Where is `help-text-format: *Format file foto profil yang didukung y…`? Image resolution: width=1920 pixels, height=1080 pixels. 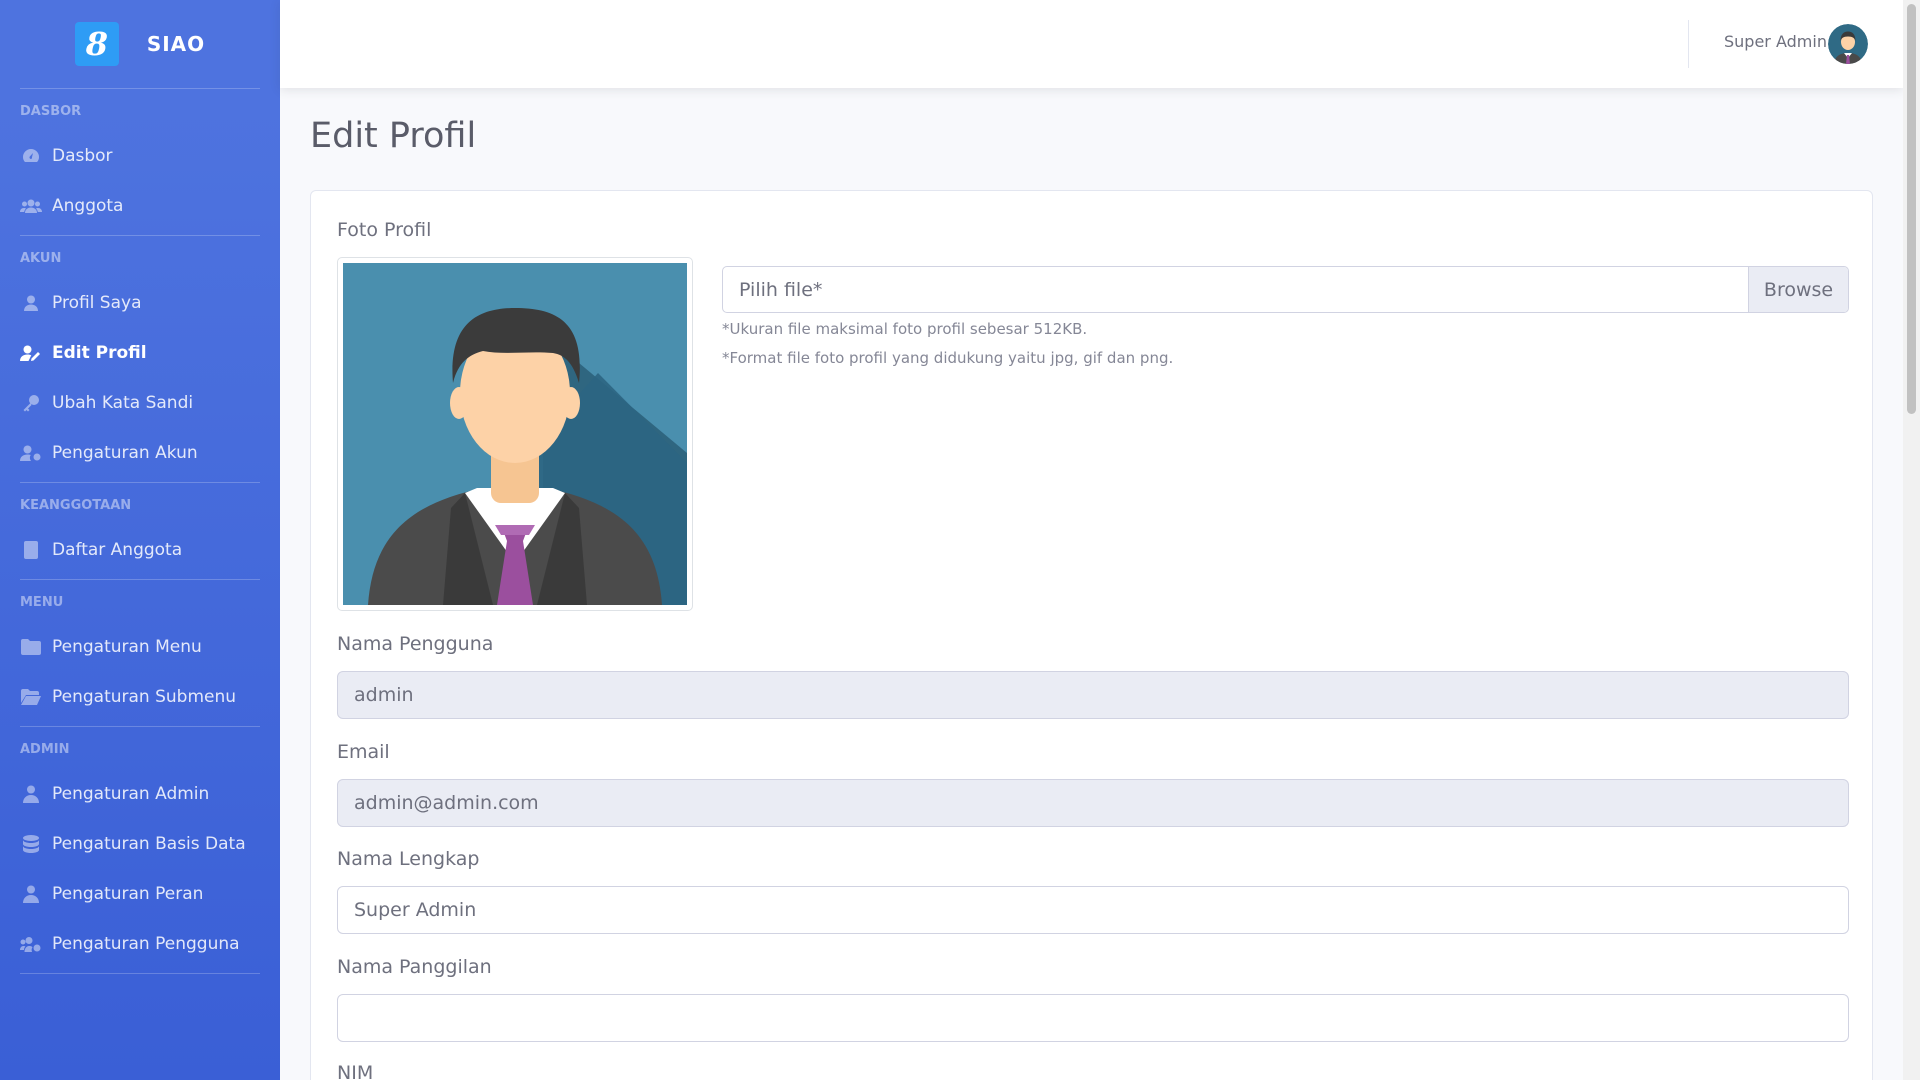 help-text-format: *Format file foto profil yang didukung y… is located at coordinates (948, 358).